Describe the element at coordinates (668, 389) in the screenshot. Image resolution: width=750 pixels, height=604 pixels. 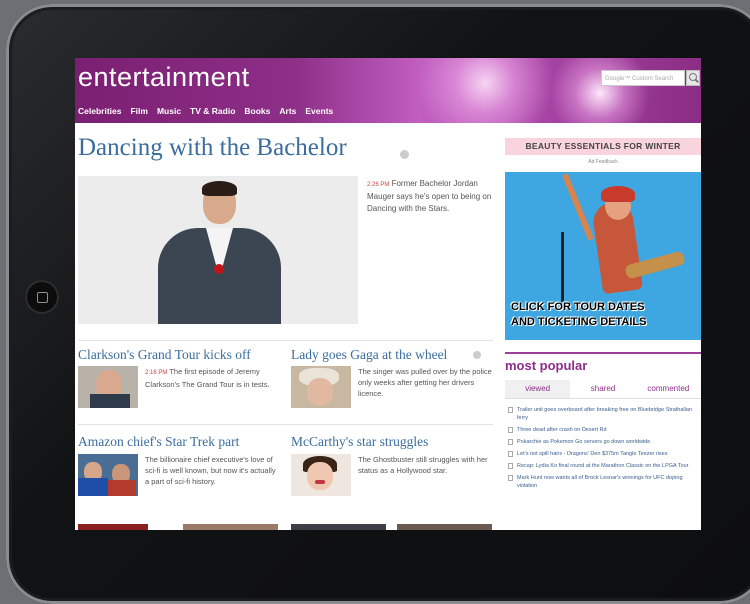
I see `tab-commented: commented` at that location.